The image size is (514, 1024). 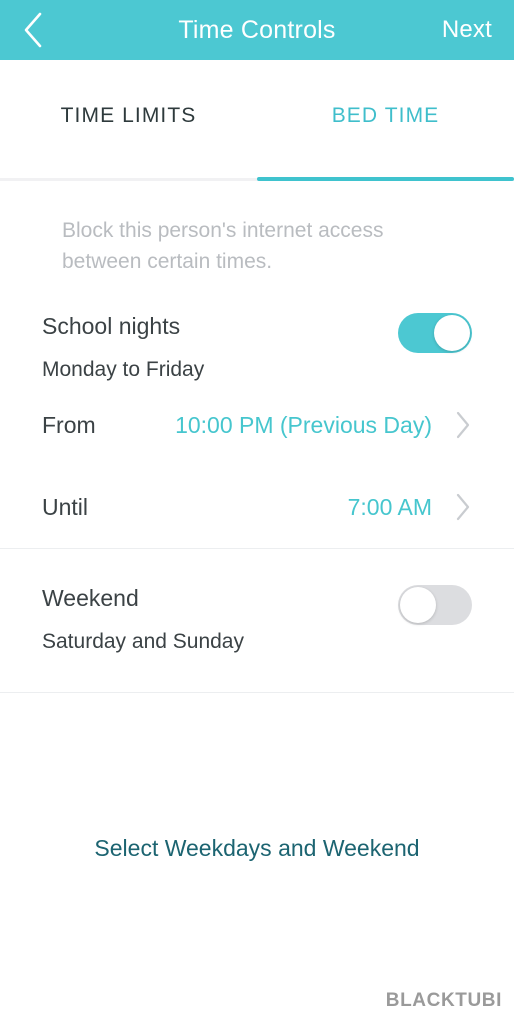 What do you see at coordinates (389, 506) in the screenshot?
I see `until-value: 7:00 AM` at bounding box center [389, 506].